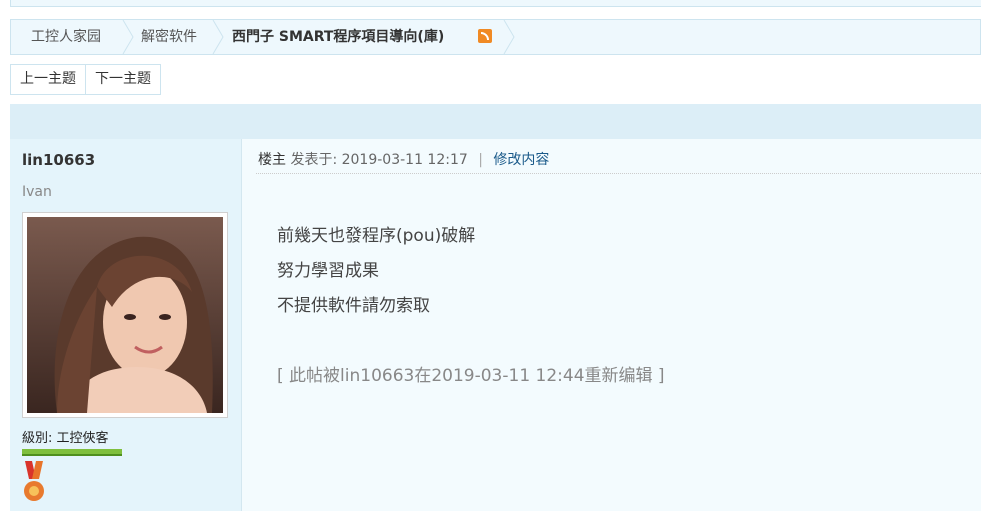  I want to click on post-meta: 楼主 发表于: 2019-03-11 12:17 | 修改内容, so click(403, 159).